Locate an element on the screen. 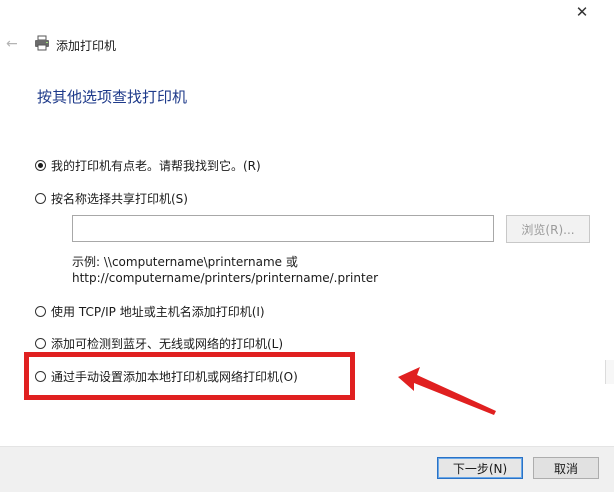 This screenshot has height=492, width=614. close-icon: ✕ is located at coordinates (582, 12).